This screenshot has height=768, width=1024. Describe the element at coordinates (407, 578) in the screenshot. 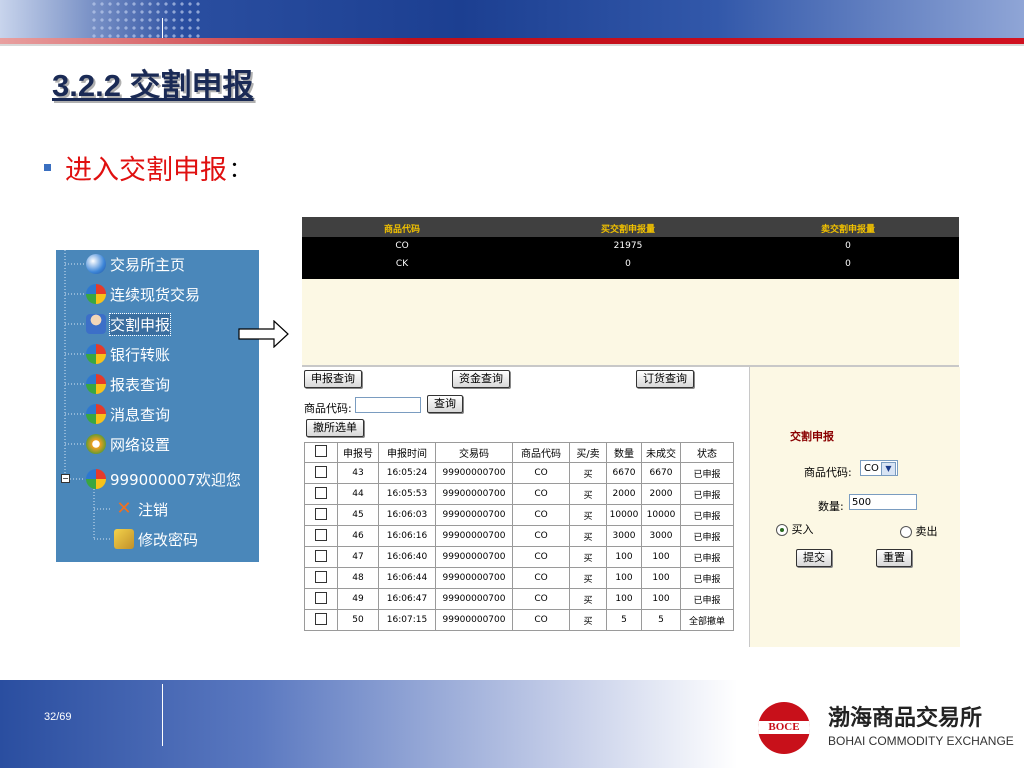

I see `table-cell: 16:06:44` at that location.